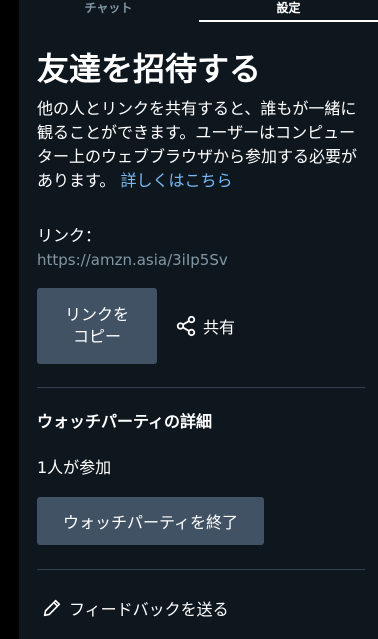 The width and height of the screenshot is (378, 639). What do you see at coordinates (219, 327) in the screenshot?
I see `share-button-label: 共有` at bounding box center [219, 327].